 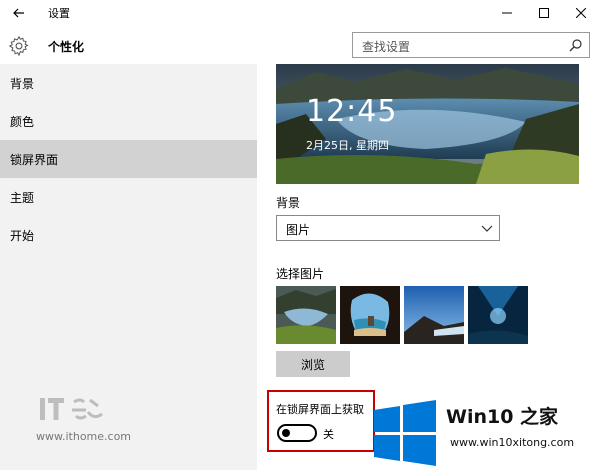 I want to click on maximize-button, so click(x=544, y=13).